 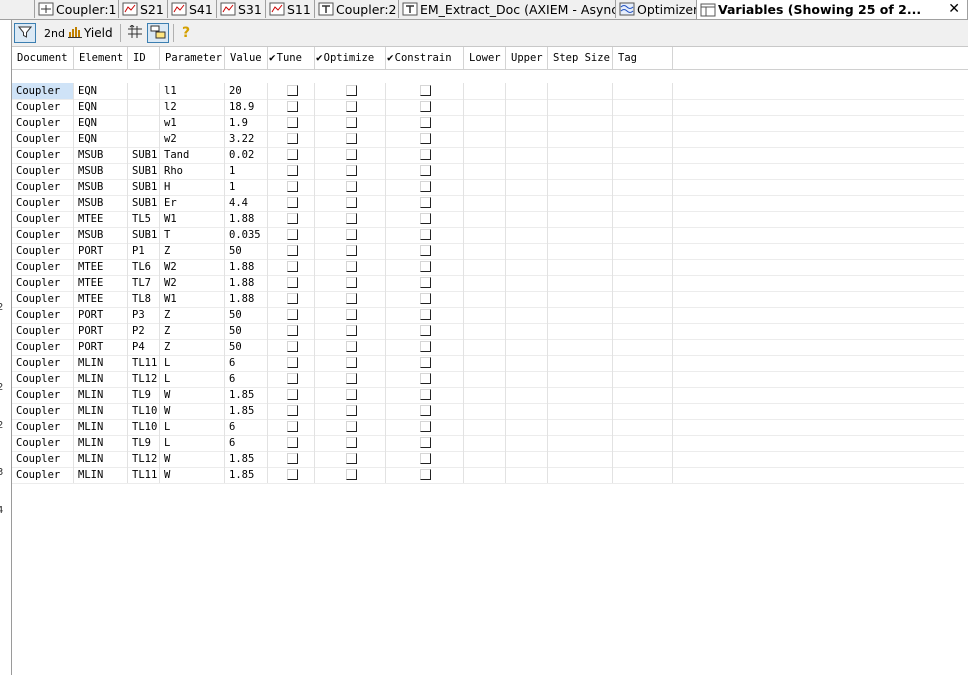 What do you see at coordinates (350, 58) in the screenshot?
I see `column-header-optimize: ✔Optimize` at bounding box center [350, 58].